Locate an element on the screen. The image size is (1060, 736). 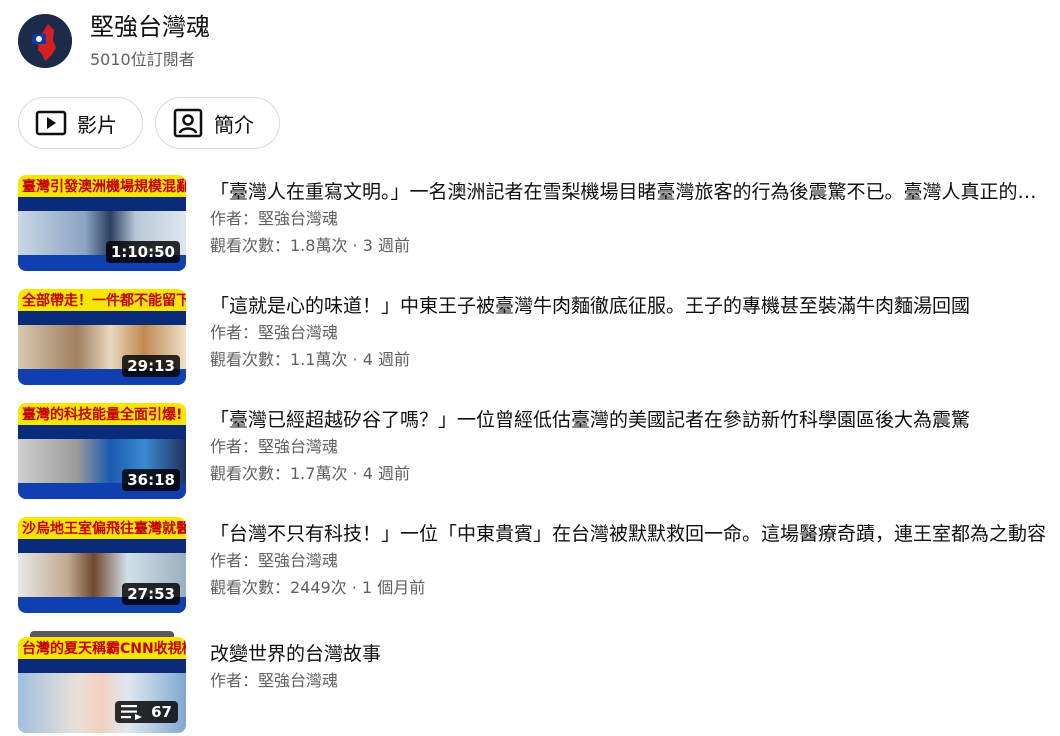
playlist-author: 作者：堅強台灣魂 is located at coordinates (274, 680).